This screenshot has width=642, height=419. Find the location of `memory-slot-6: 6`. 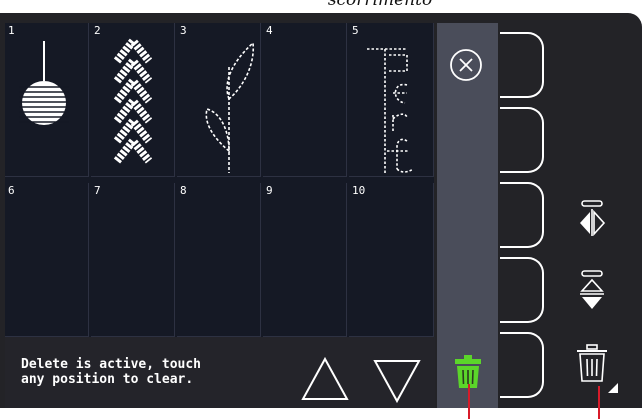

memory-slot-6: 6 is located at coordinates (47, 260).